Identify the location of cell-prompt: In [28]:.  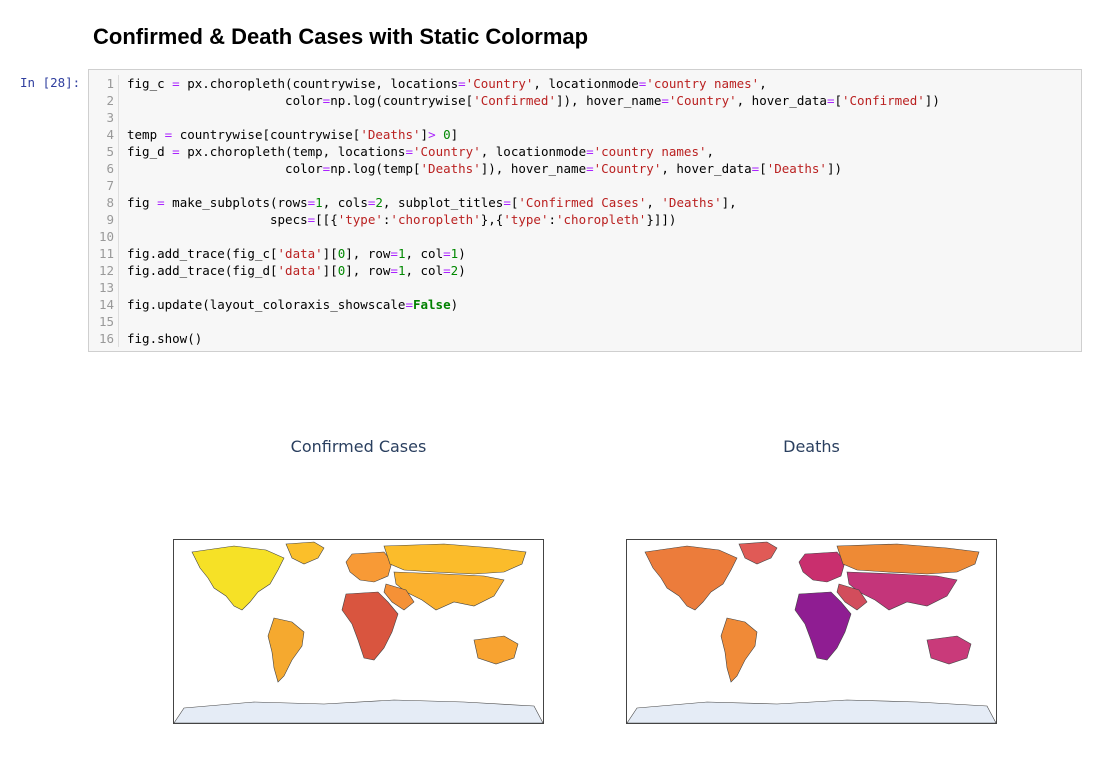
(50, 82).